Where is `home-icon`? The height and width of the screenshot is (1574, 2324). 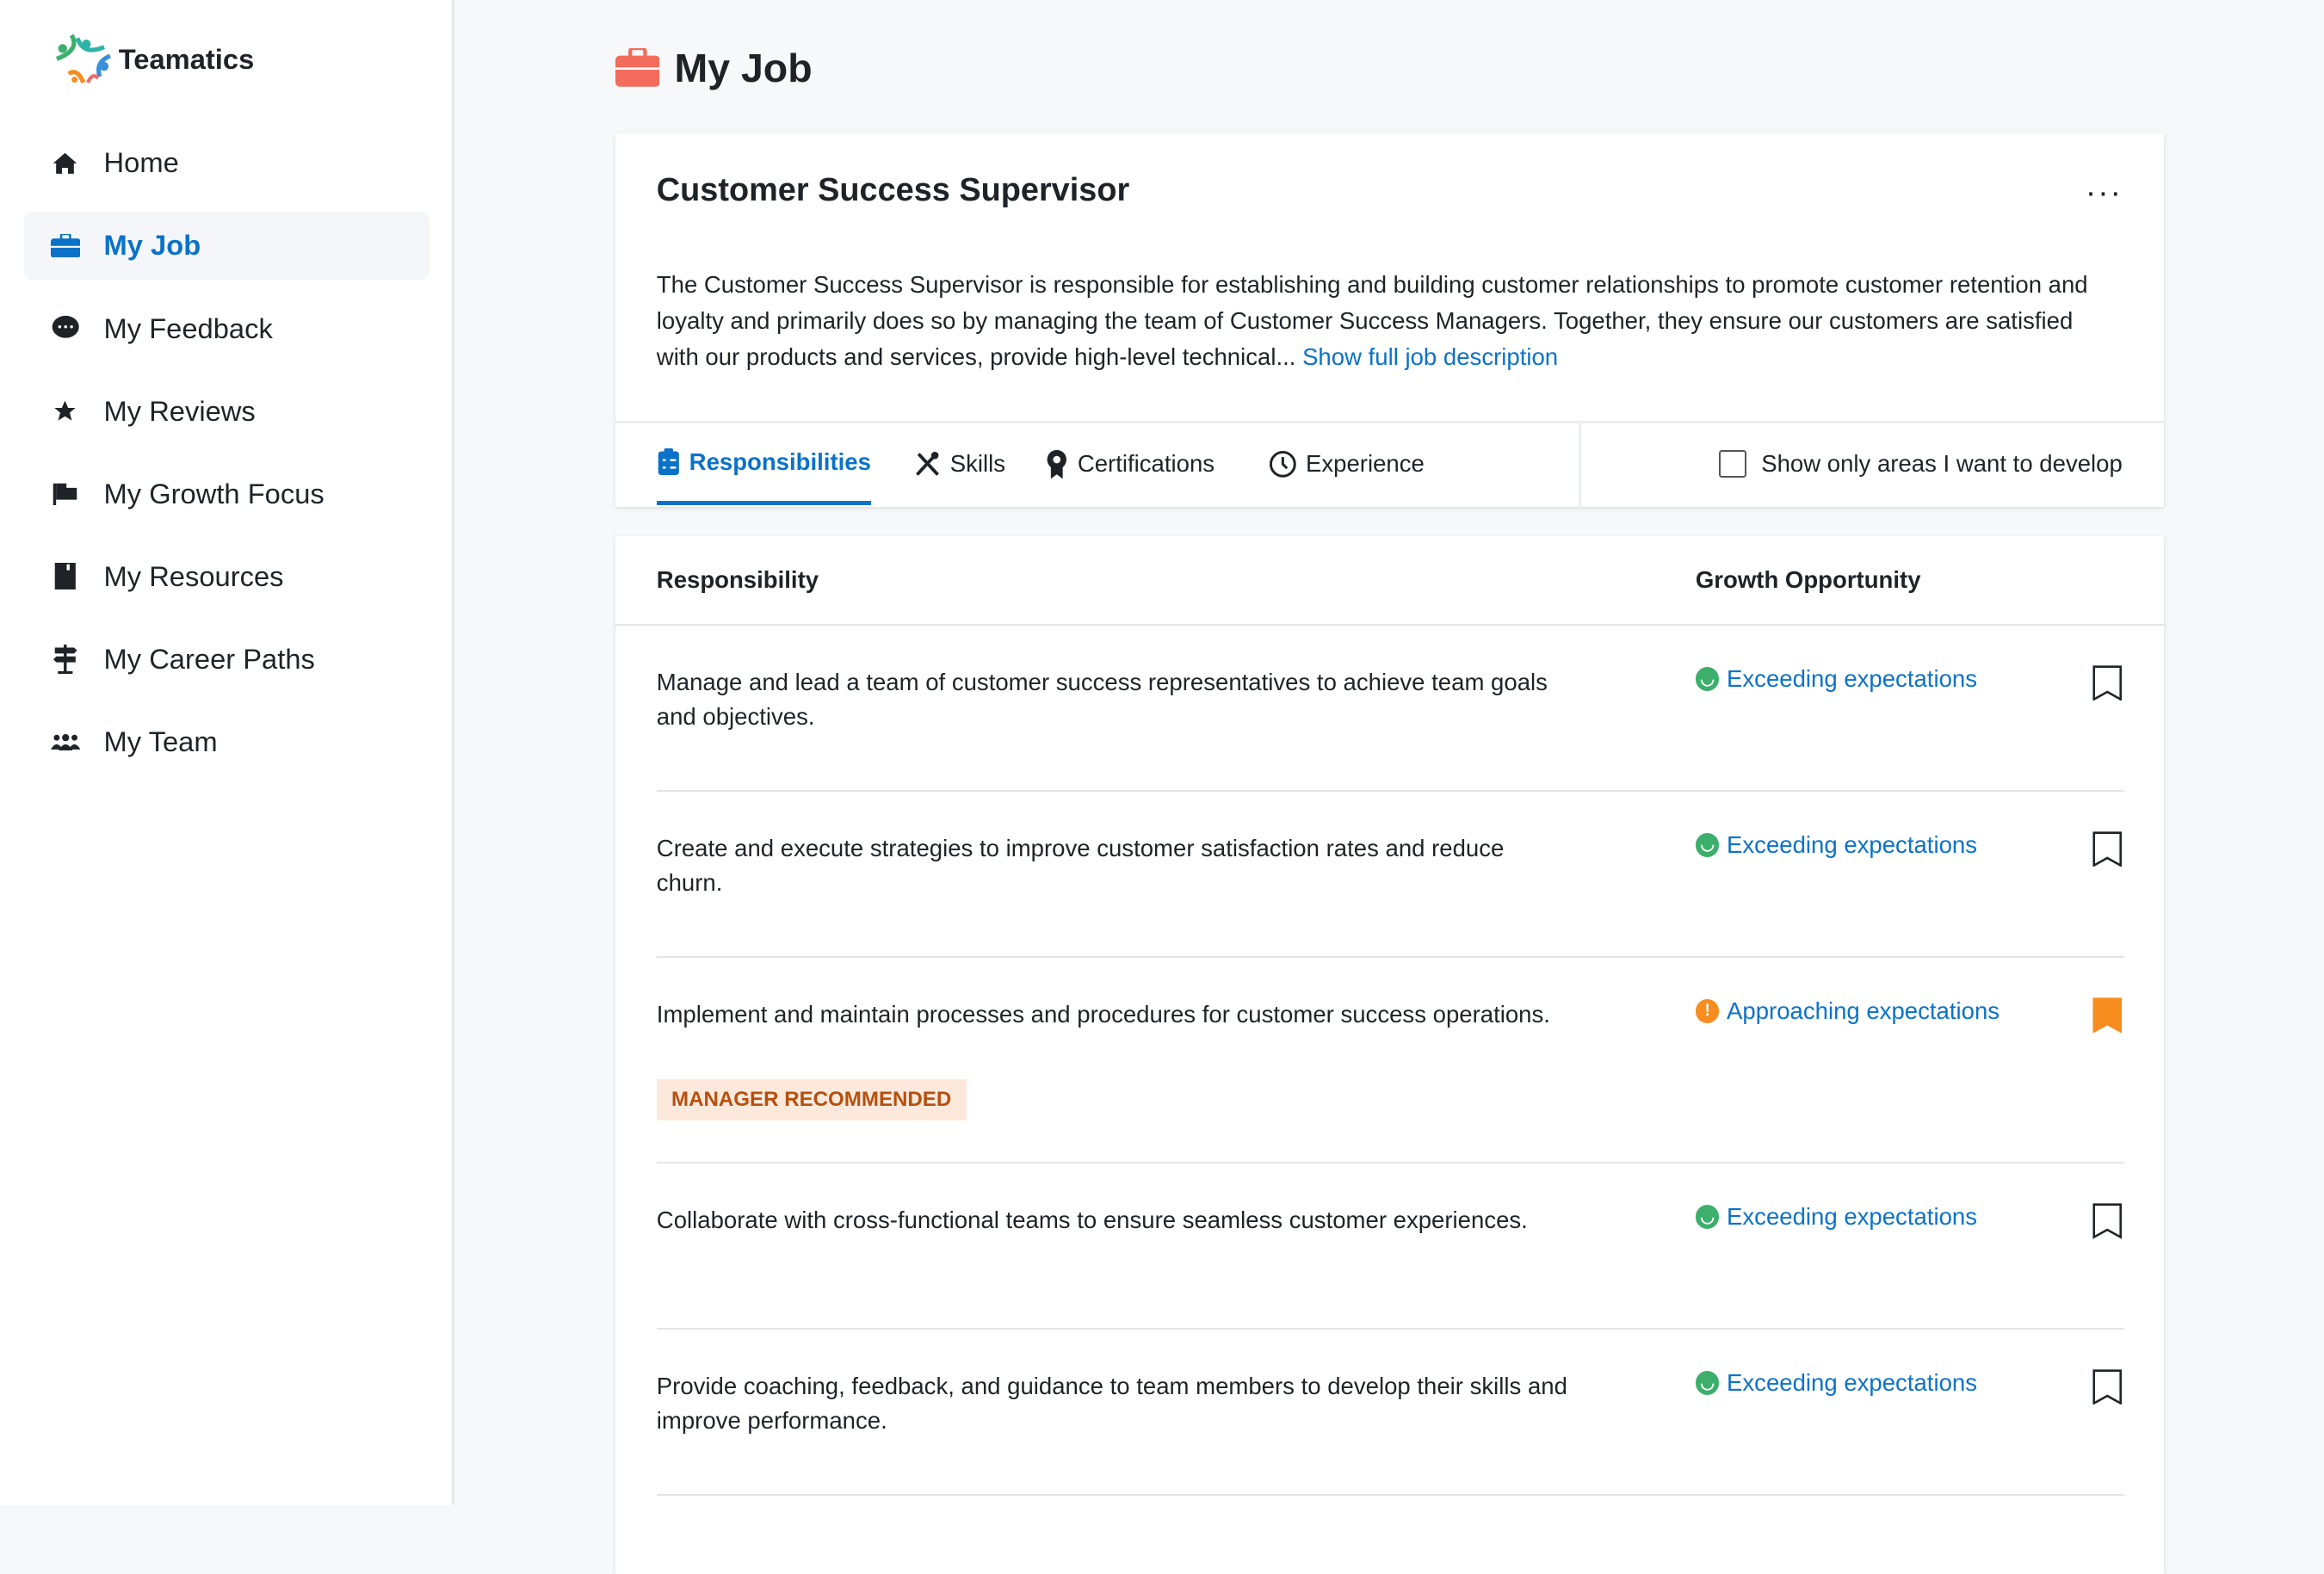 home-icon is located at coordinates (65, 162).